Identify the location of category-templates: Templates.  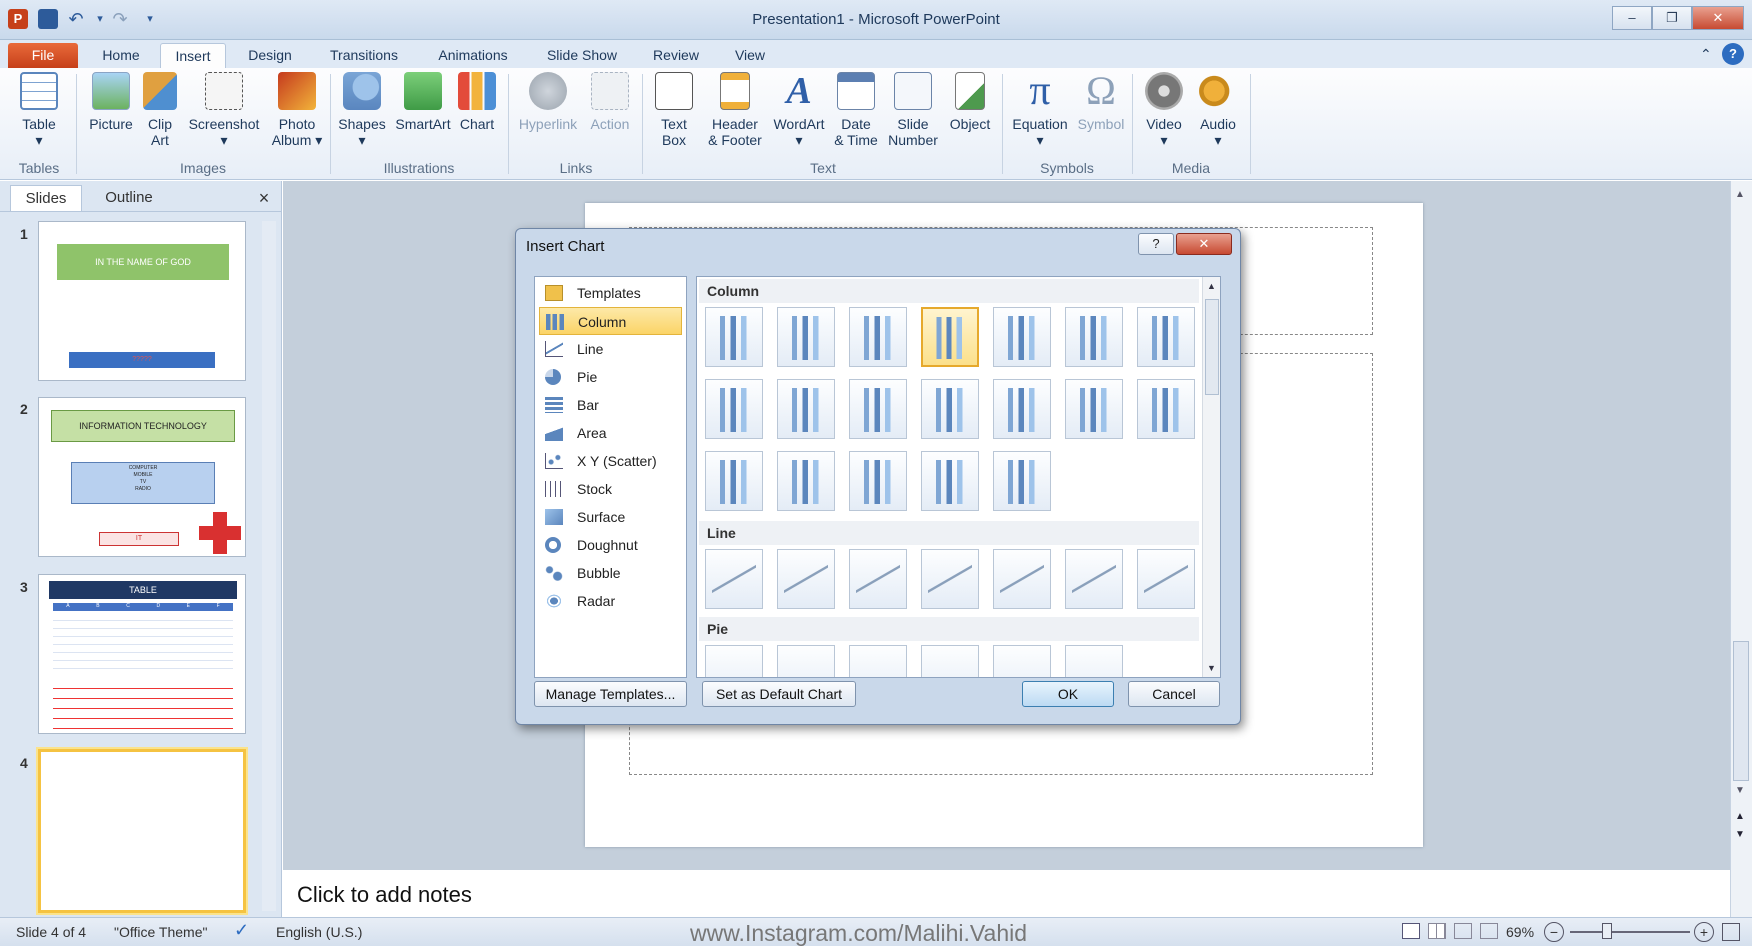
(610, 293).